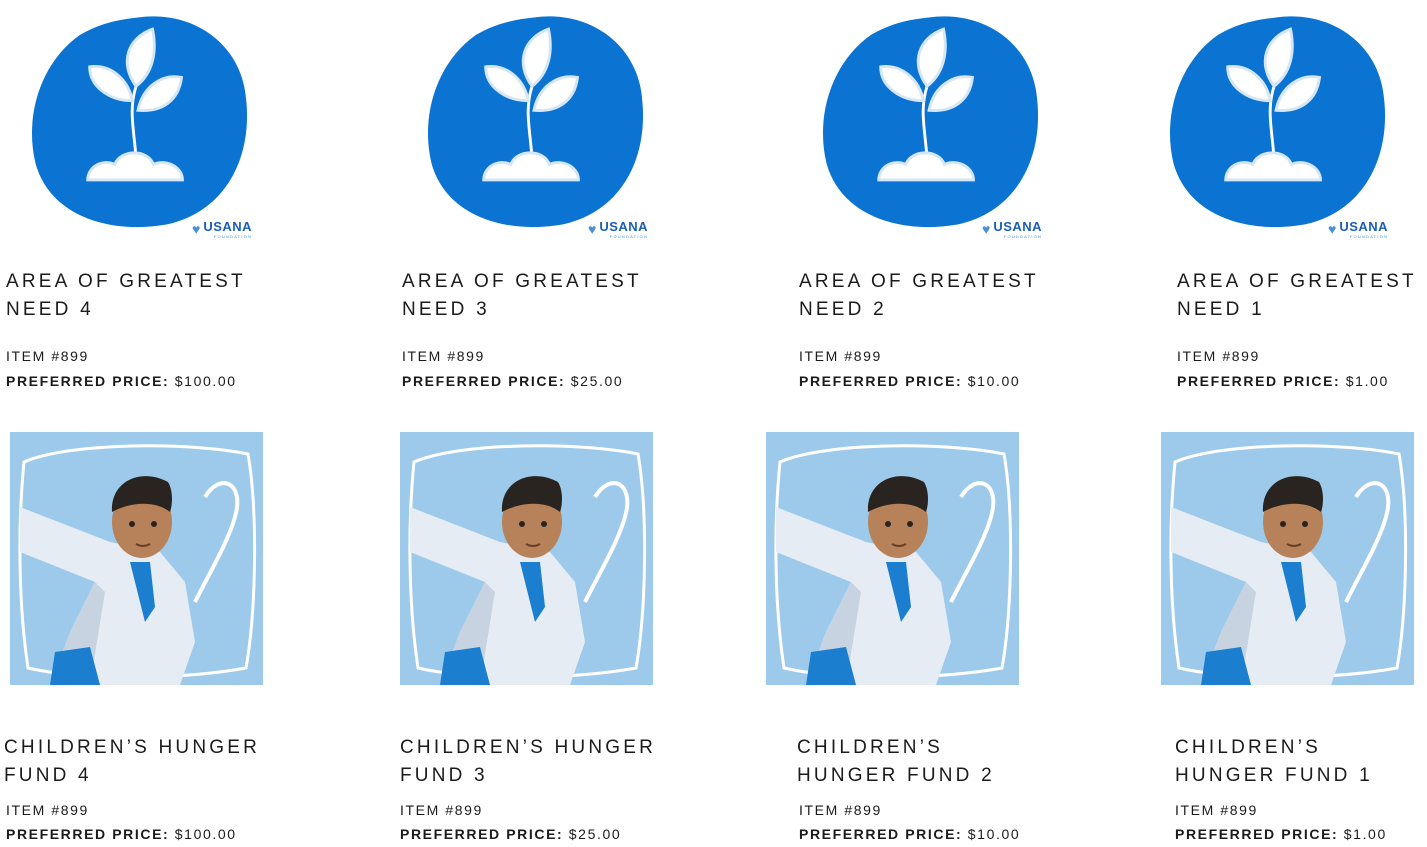  What do you see at coordinates (233, 236) in the screenshot?
I see `logo-sub: FOUNDATION` at bounding box center [233, 236].